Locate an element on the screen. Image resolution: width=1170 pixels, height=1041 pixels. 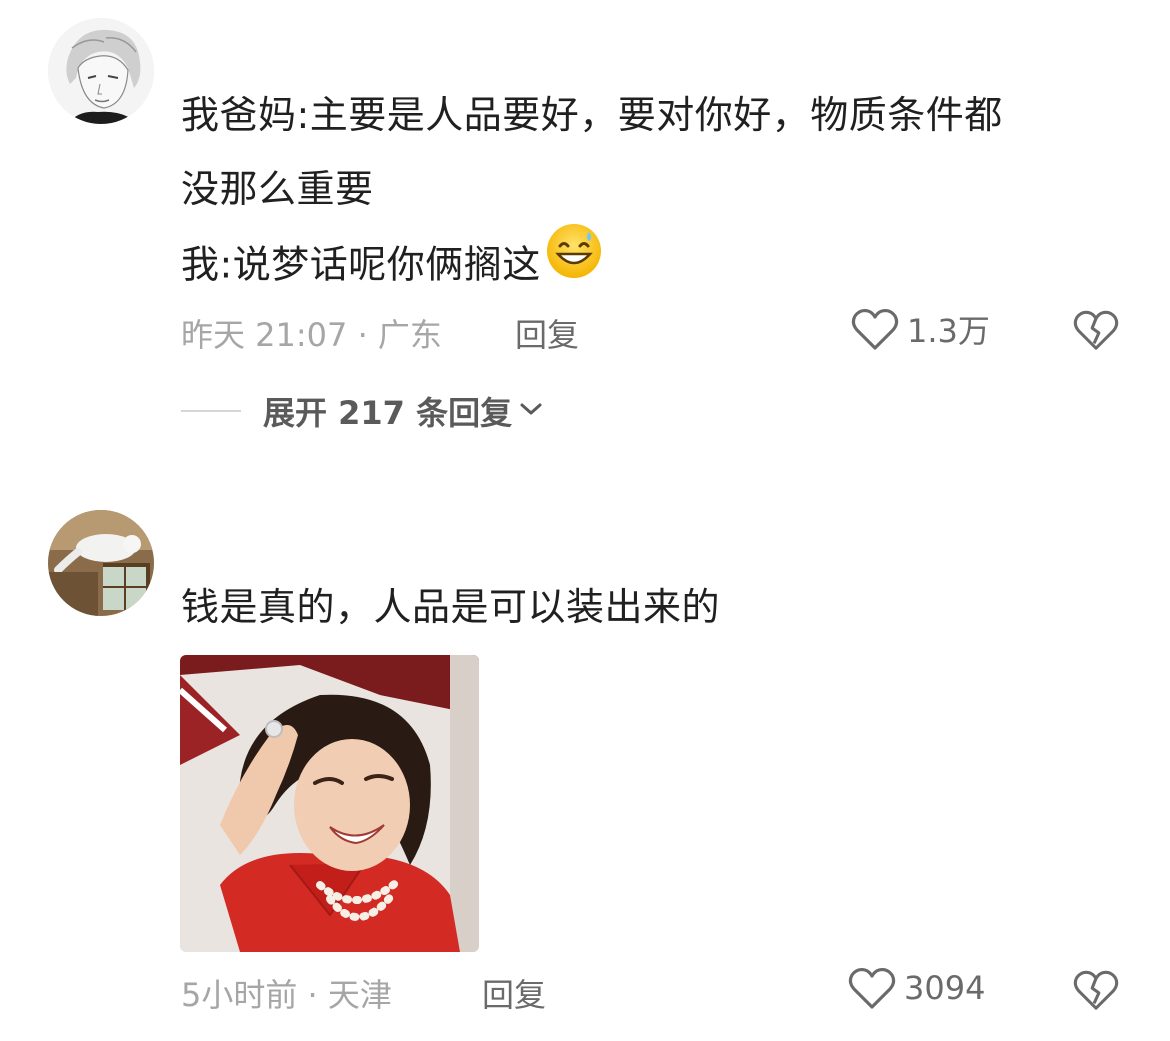
expand-replies-label: 展开 217 条回复 is located at coordinates (388, 413).